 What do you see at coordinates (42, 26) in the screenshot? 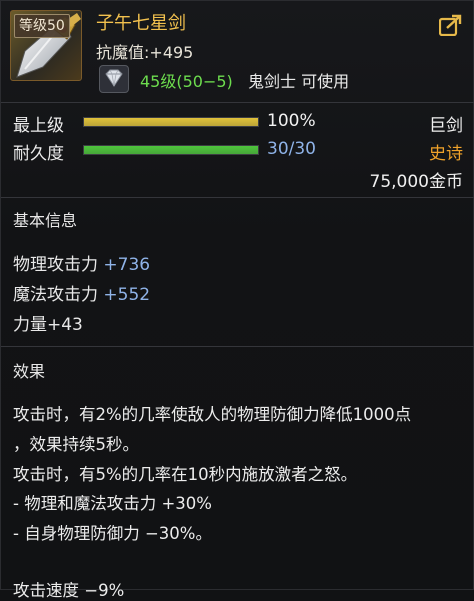
I see `item-level-badge: 等级50` at bounding box center [42, 26].